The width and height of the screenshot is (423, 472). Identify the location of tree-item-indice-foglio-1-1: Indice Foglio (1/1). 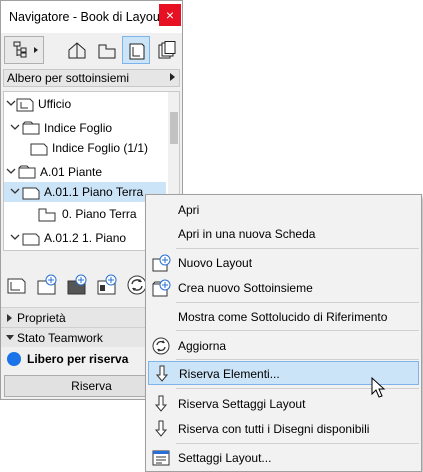
(85, 148).